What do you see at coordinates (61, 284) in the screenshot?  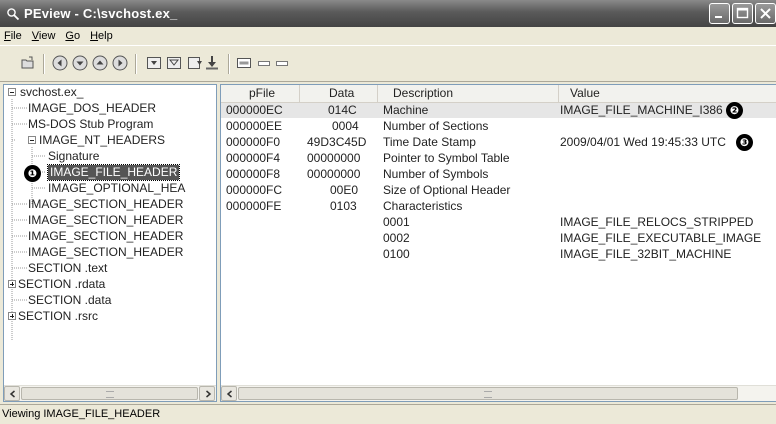 I see `tree-item: SECTION .rdata` at bounding box center [61, 284].